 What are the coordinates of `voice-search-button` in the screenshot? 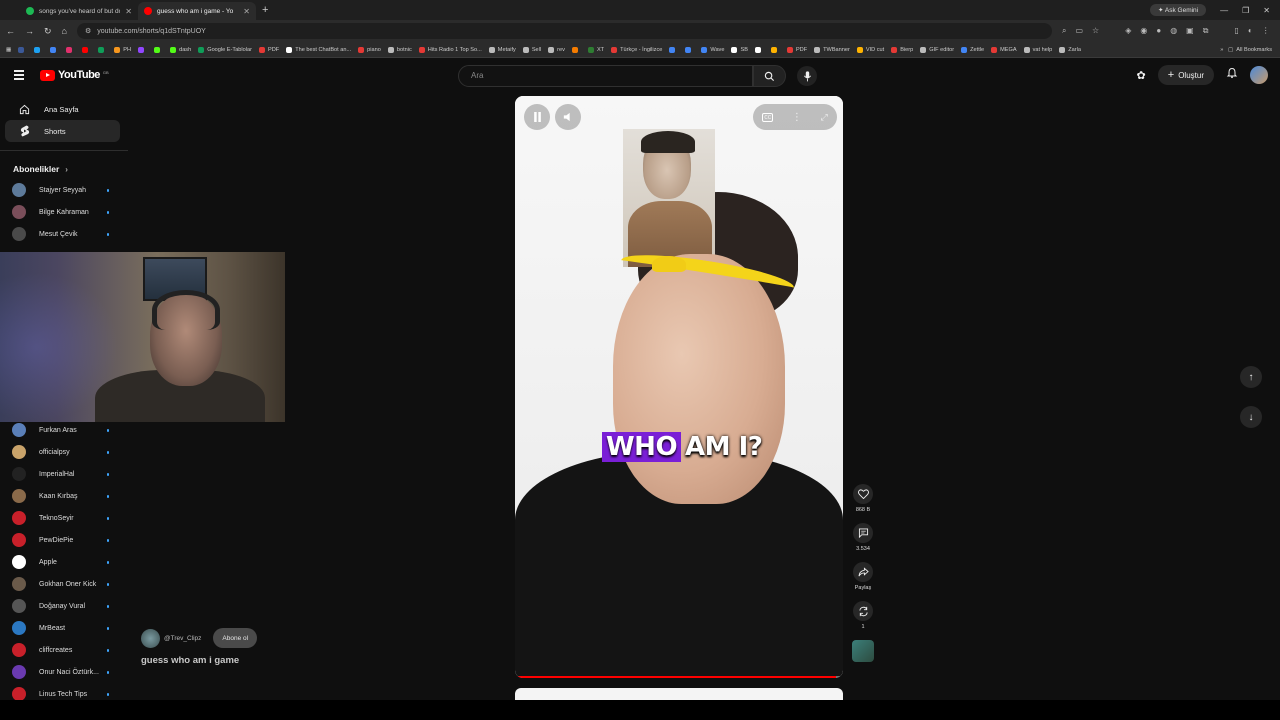 It's located at (807, 76).